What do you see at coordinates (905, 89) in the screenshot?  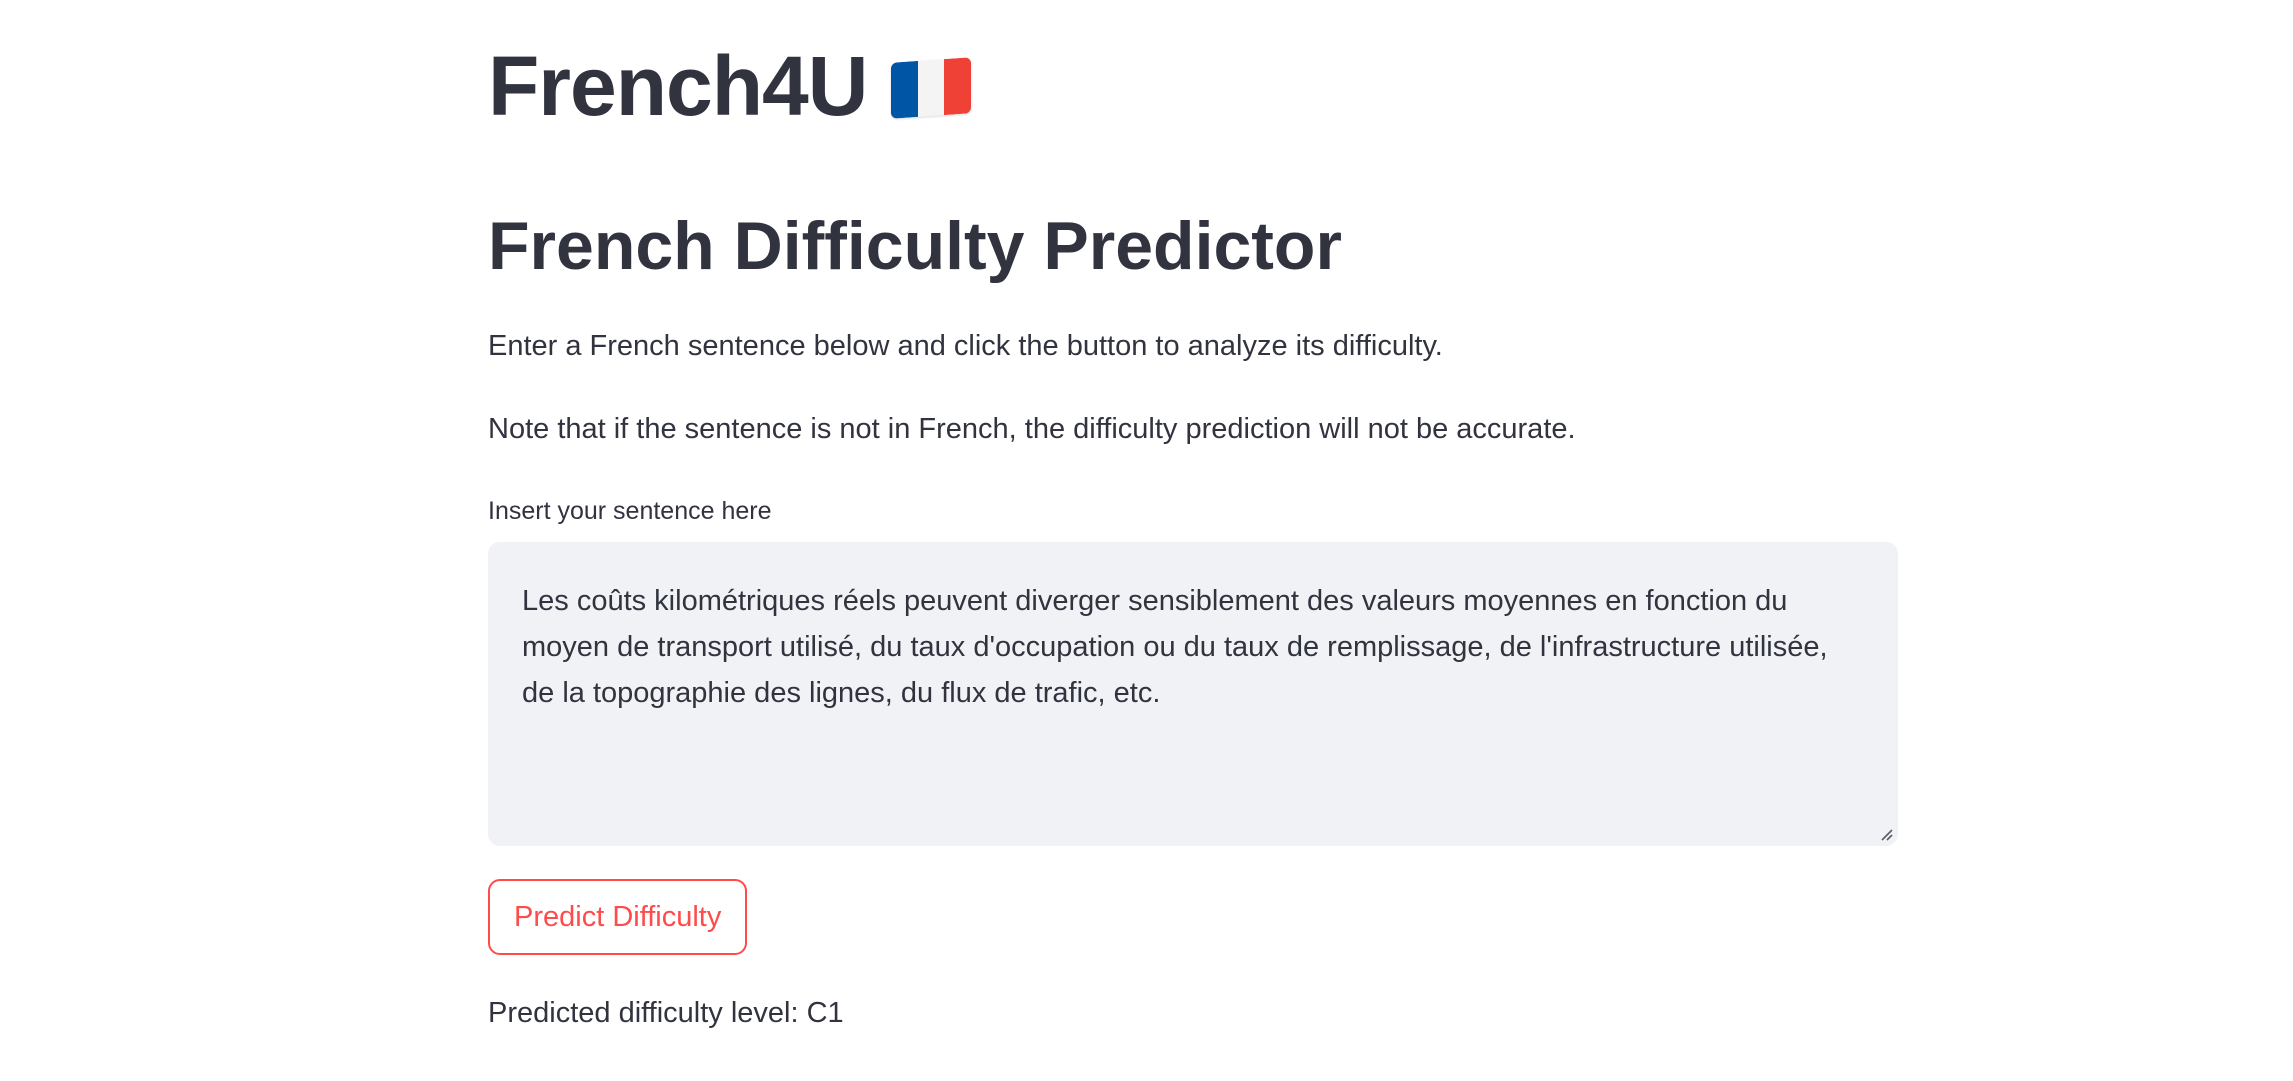 I see `flag-stripe-blue` at bounding box center [905, 89].